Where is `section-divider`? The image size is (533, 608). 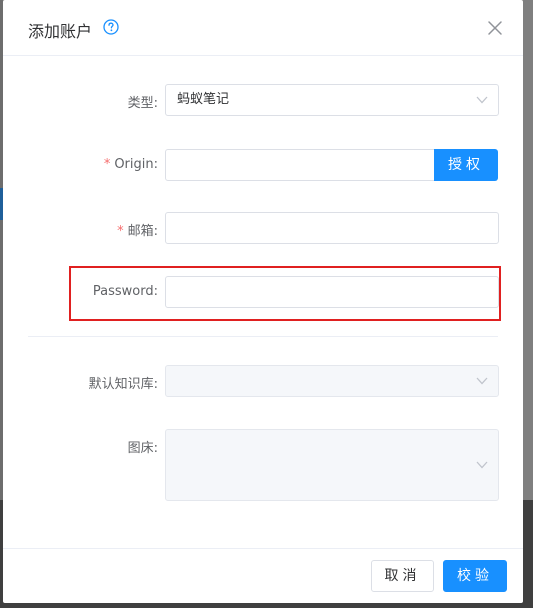 section-divider is located at coordinates (263, 336).